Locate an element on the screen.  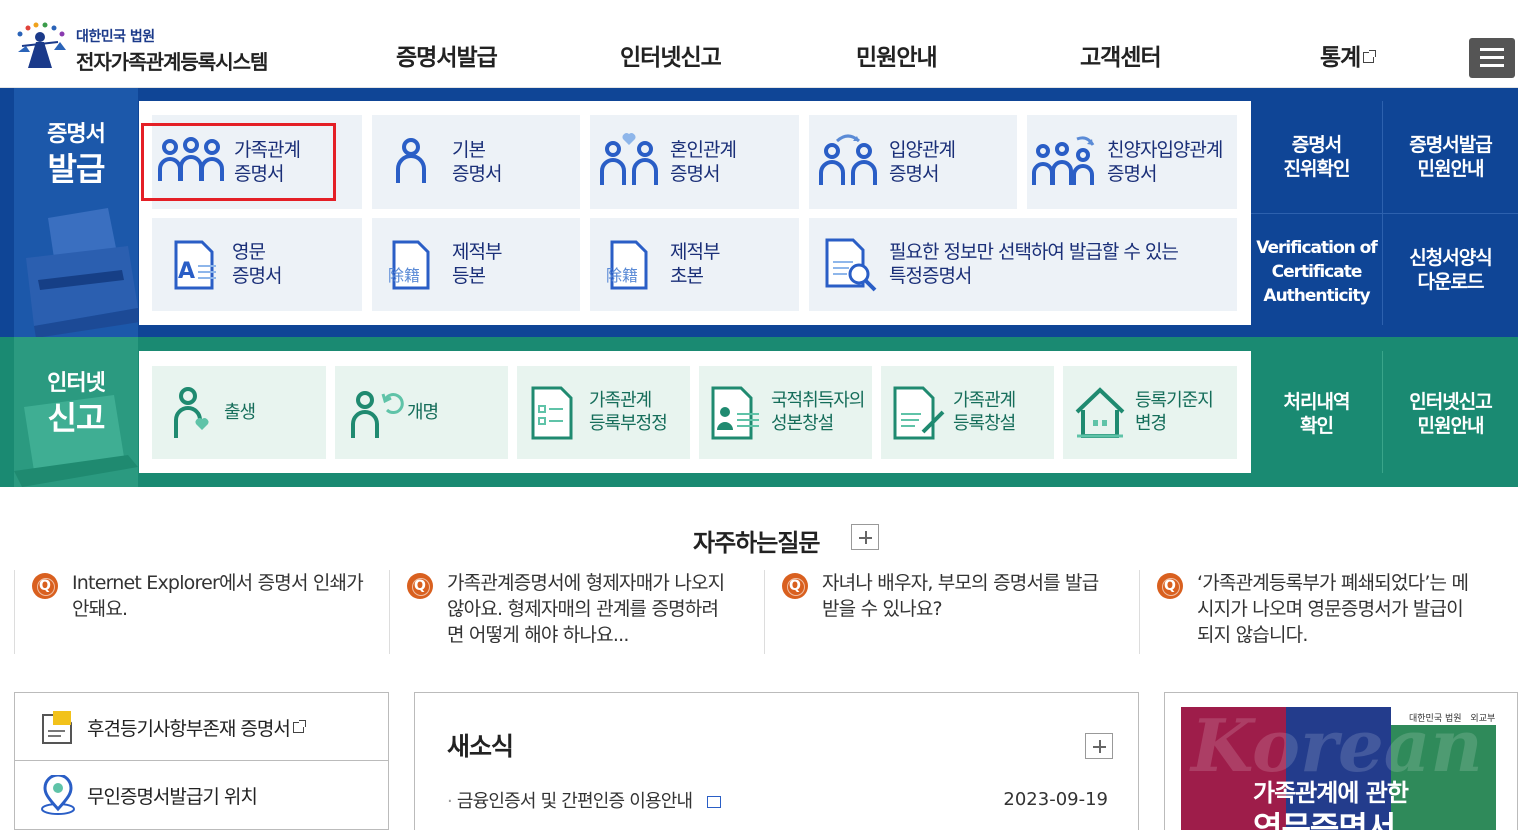
side-line1: 신청서양식 is located at coordinates (1450, 258).